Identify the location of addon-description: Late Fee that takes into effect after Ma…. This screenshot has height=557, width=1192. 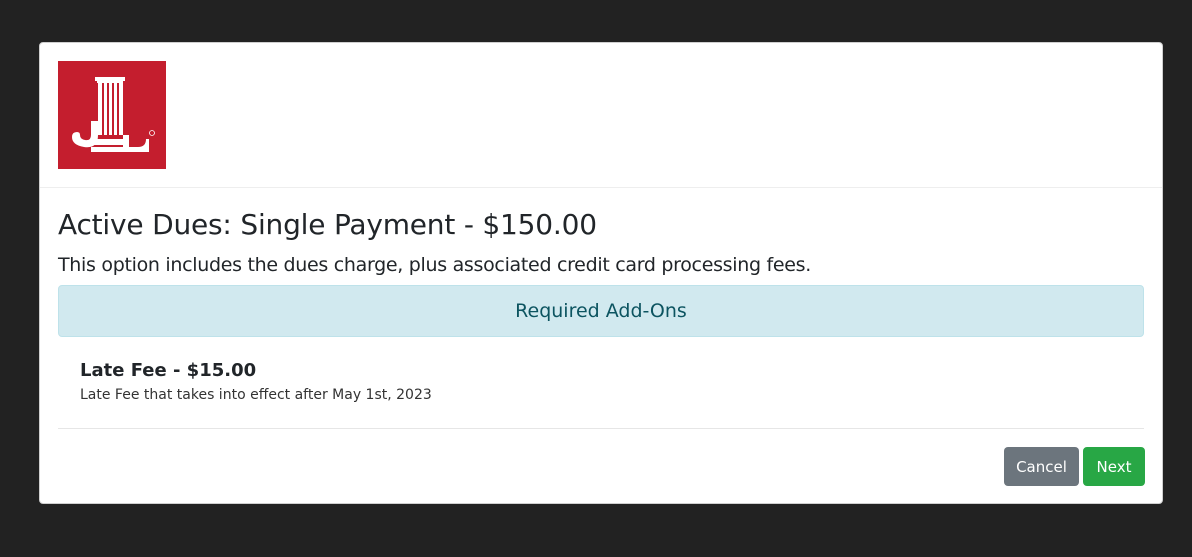
(256, 395).